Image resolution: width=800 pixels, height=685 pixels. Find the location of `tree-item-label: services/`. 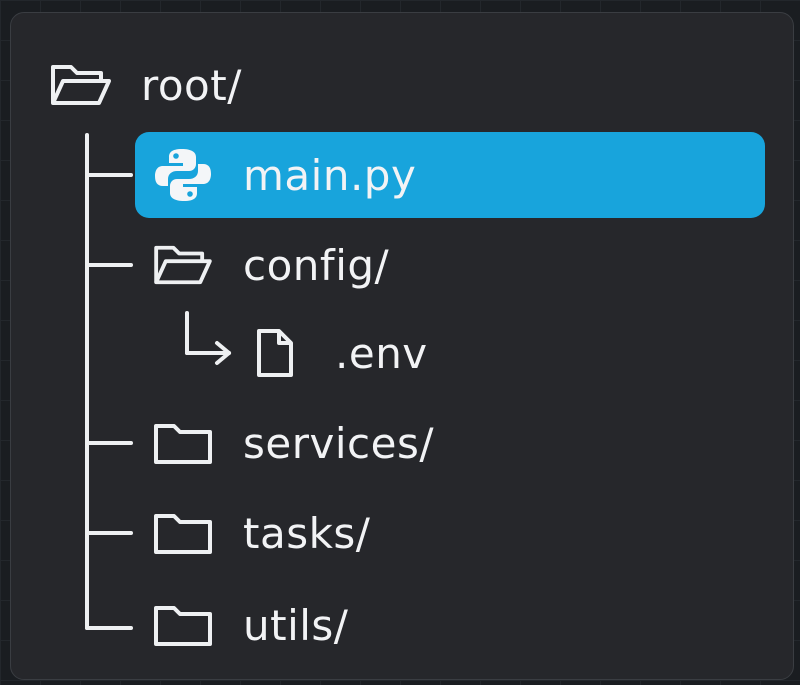

tree-item-label: services/ is located at coordinates (338, 443).